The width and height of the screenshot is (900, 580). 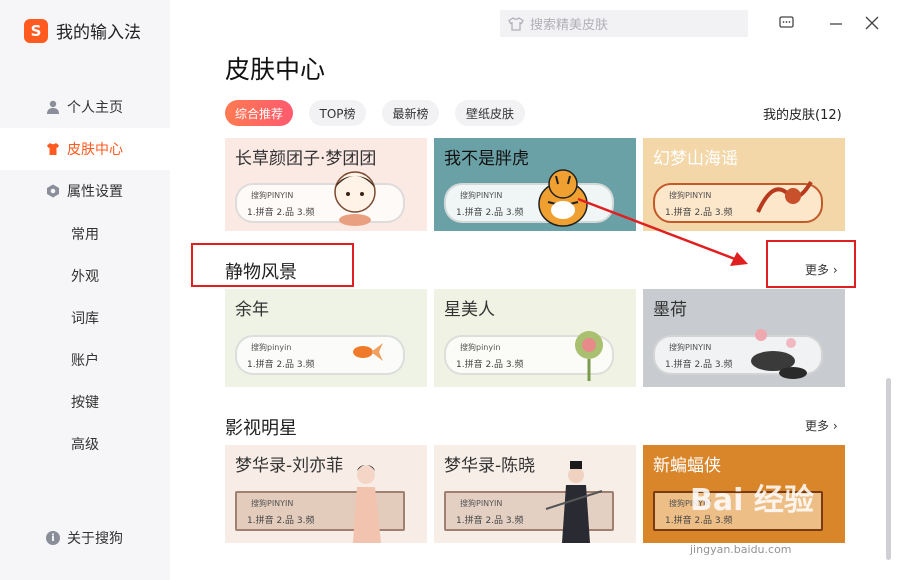 What do you see at coordinates (741, 549) in the screenshot?
I see `watermark-url: jingyan.baidu.com` at bounding box center [741, 549].